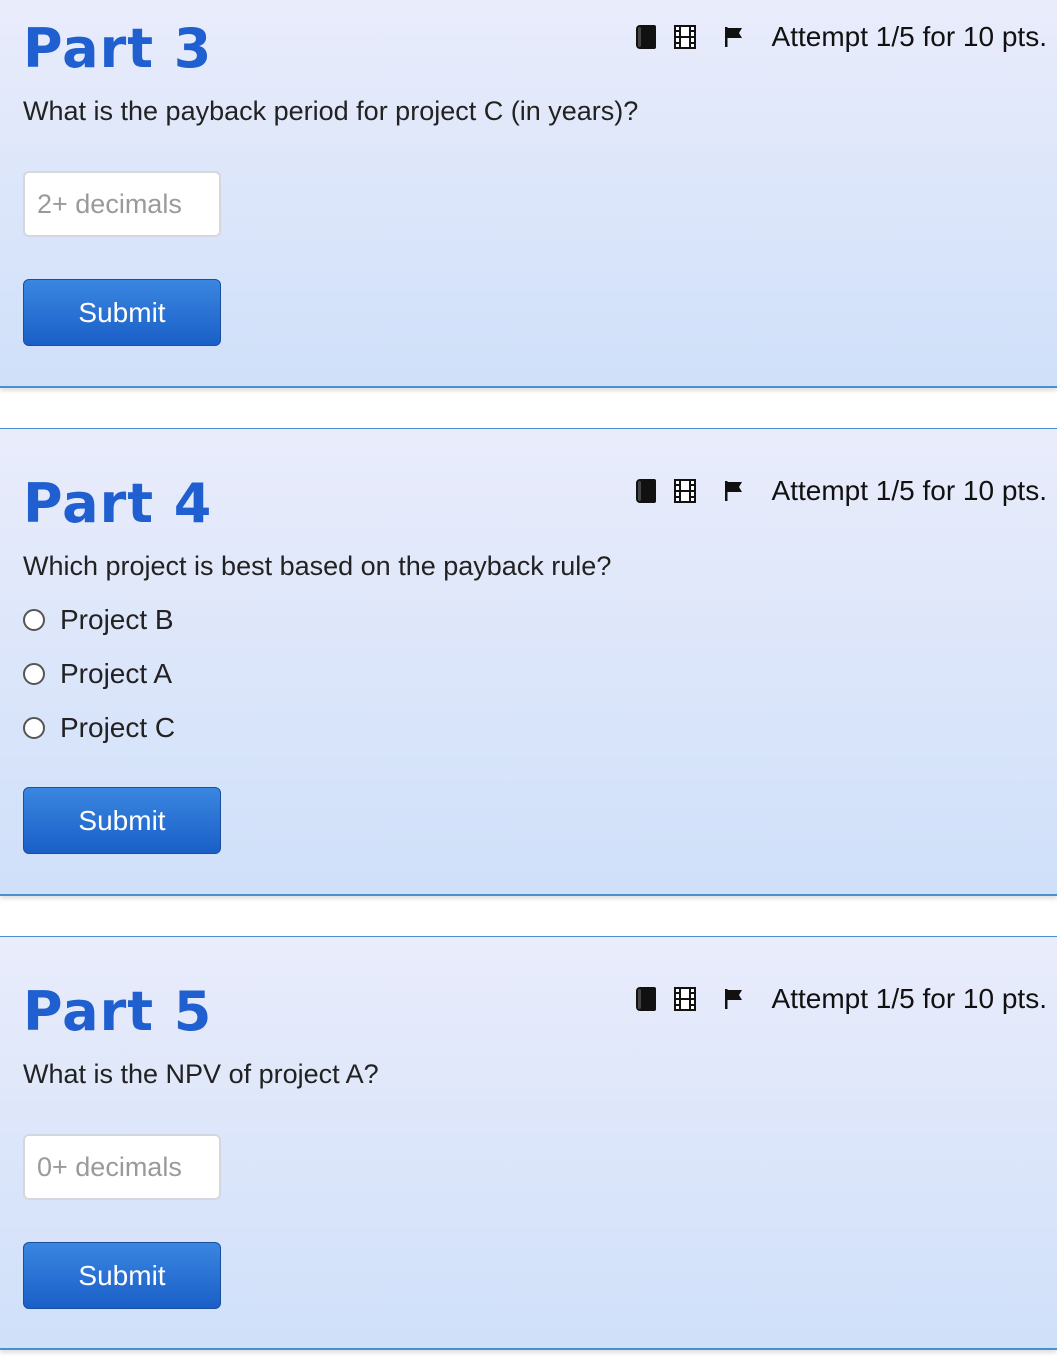 This screenshot has width=1057, height=1362. I want to click on option-project-a: Project A, so click(97, 674).